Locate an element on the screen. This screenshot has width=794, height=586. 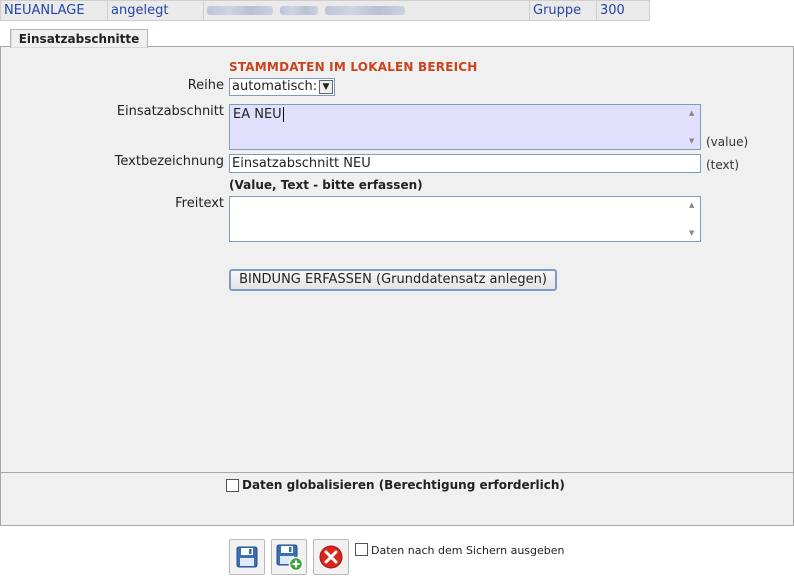
save-button is located at coordinates (247, 557).